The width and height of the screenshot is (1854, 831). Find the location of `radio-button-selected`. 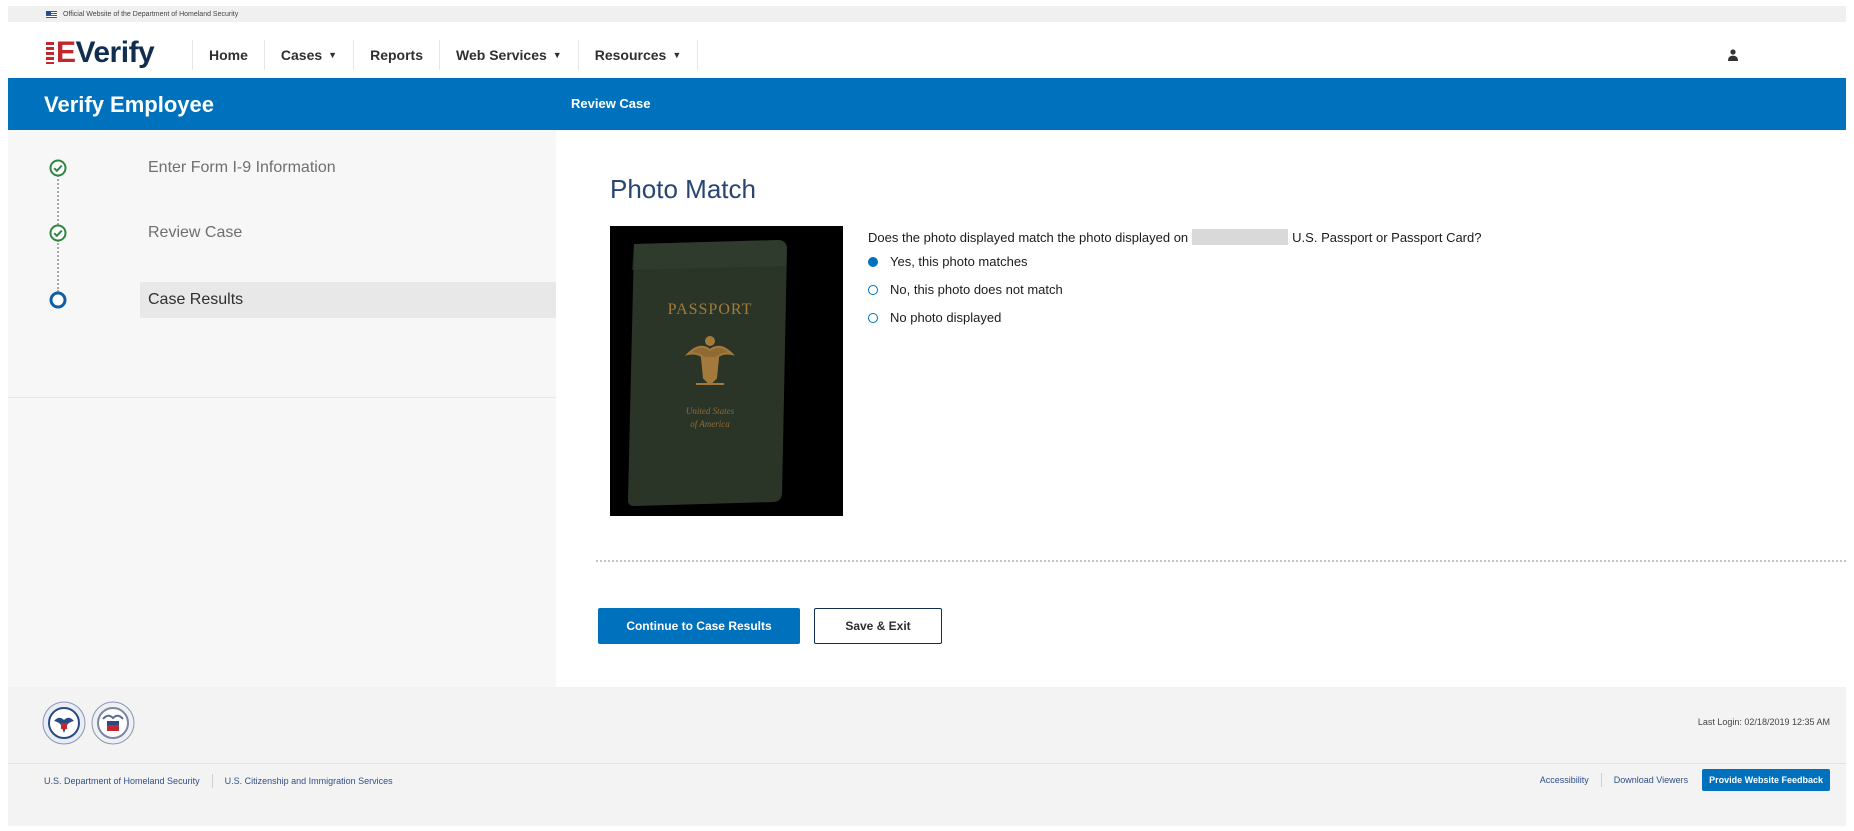

radio-button-selected is located at coordinates (873, 261).